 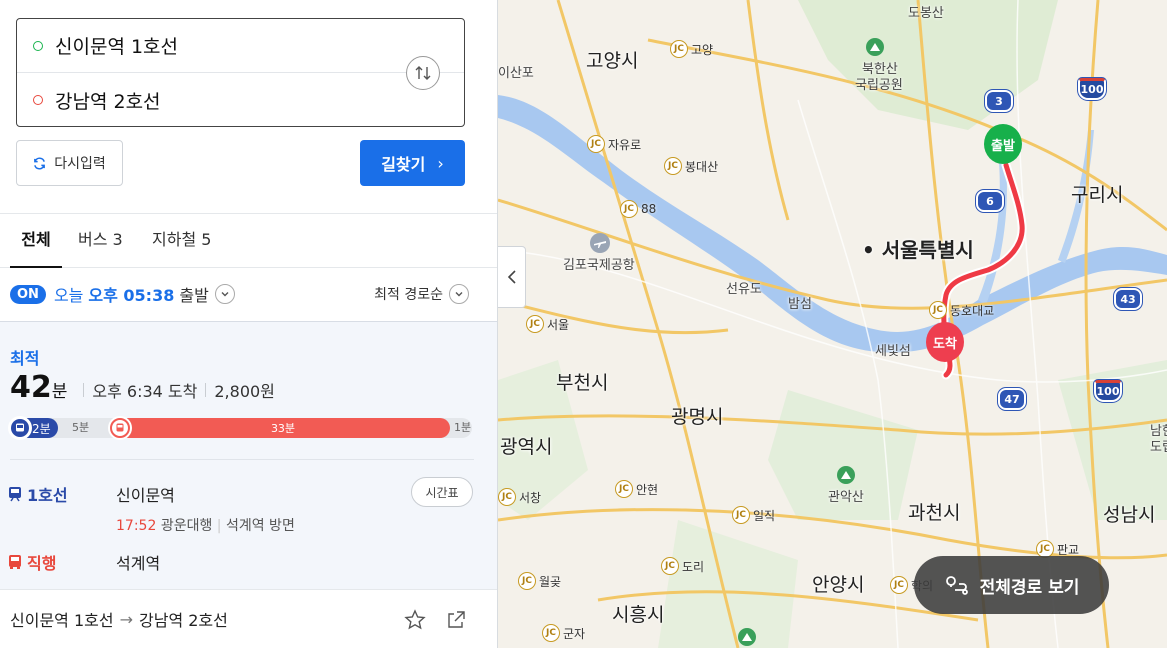 What do you see at coordinates (600, 243) in the screenshot?
I see `airport-icon` at bounding box center [600, 243].